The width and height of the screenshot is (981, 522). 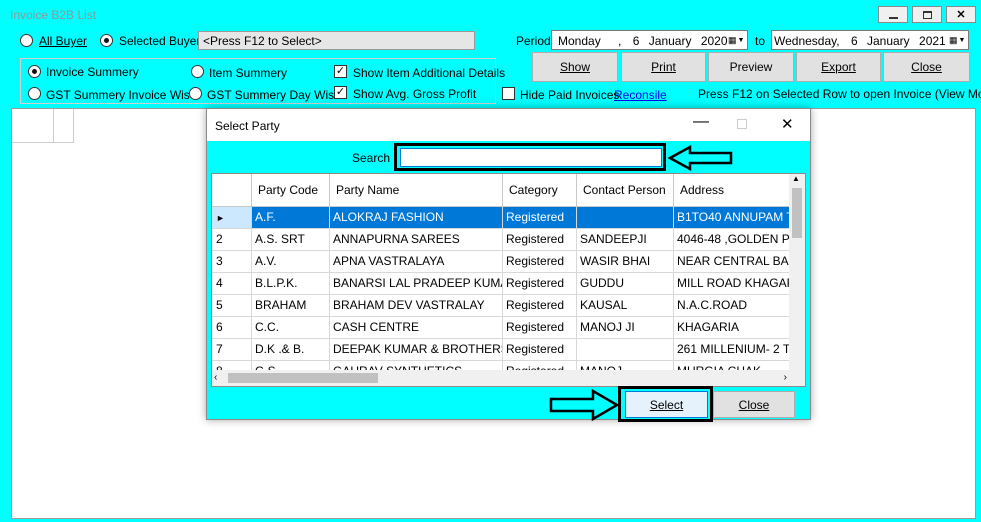 I want to click on scroll-up-icon: ▲, so click(x=796, y=178).